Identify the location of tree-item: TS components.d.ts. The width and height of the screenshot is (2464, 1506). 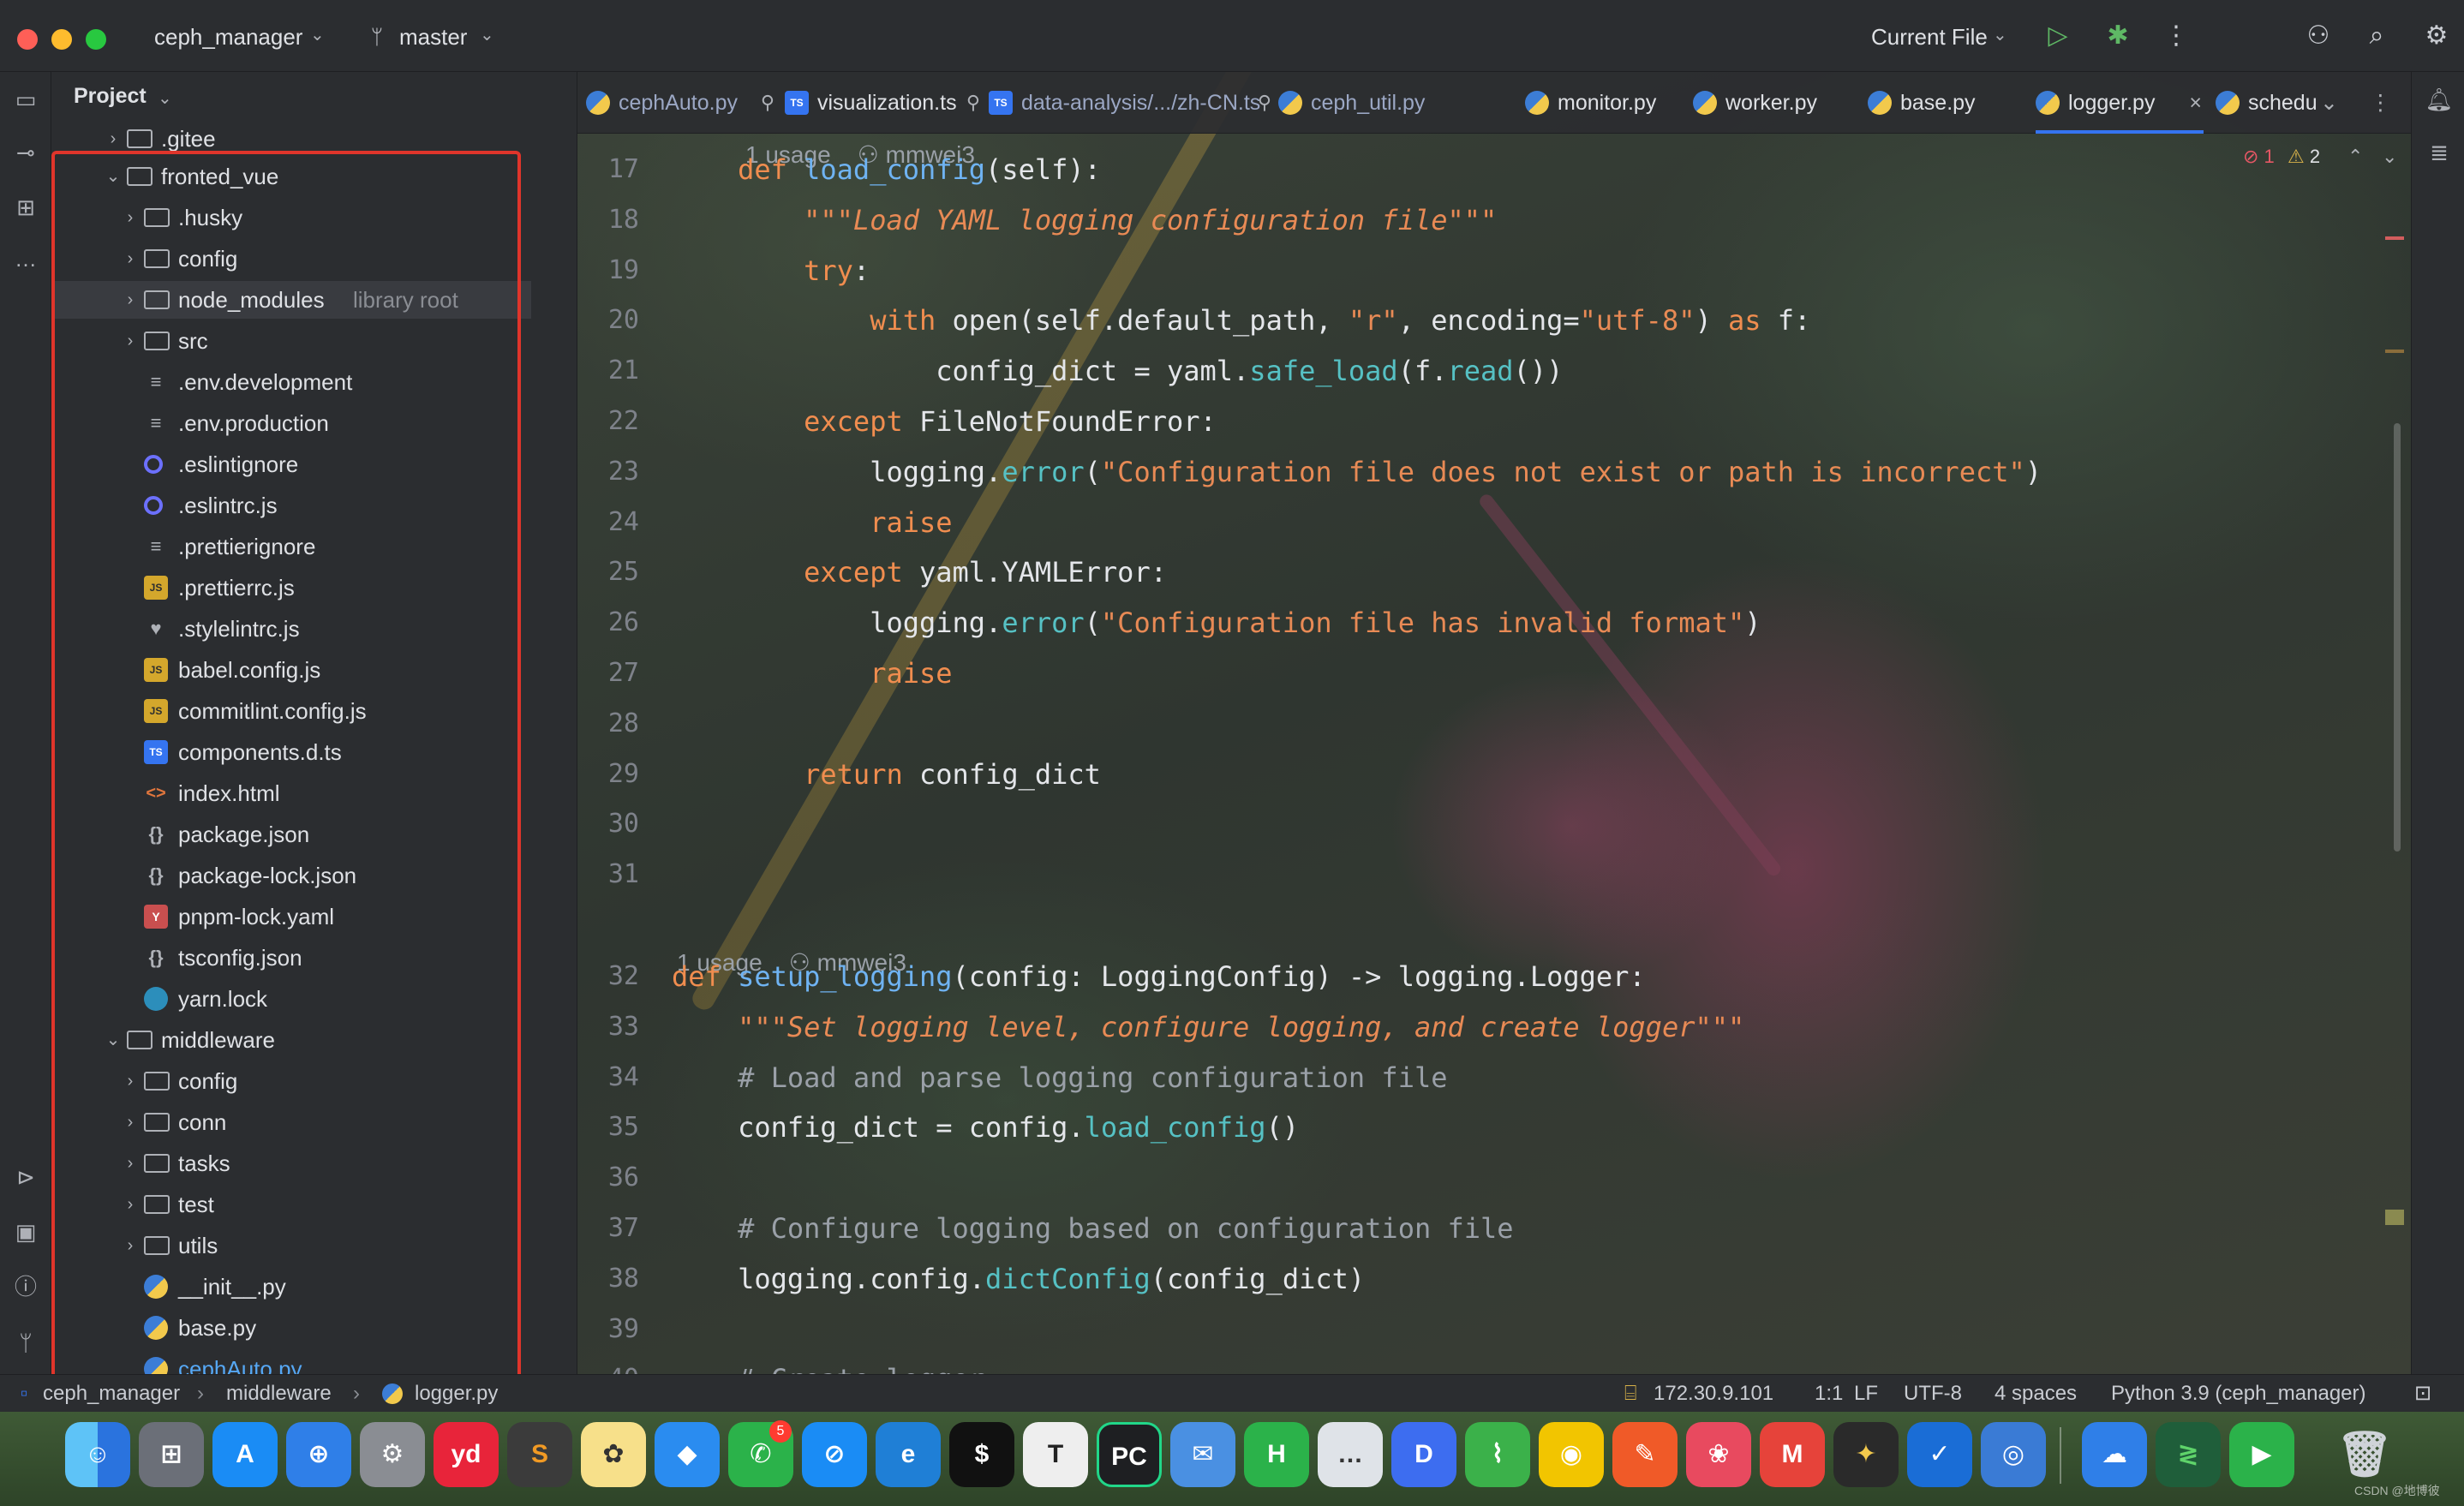
(291, 752).